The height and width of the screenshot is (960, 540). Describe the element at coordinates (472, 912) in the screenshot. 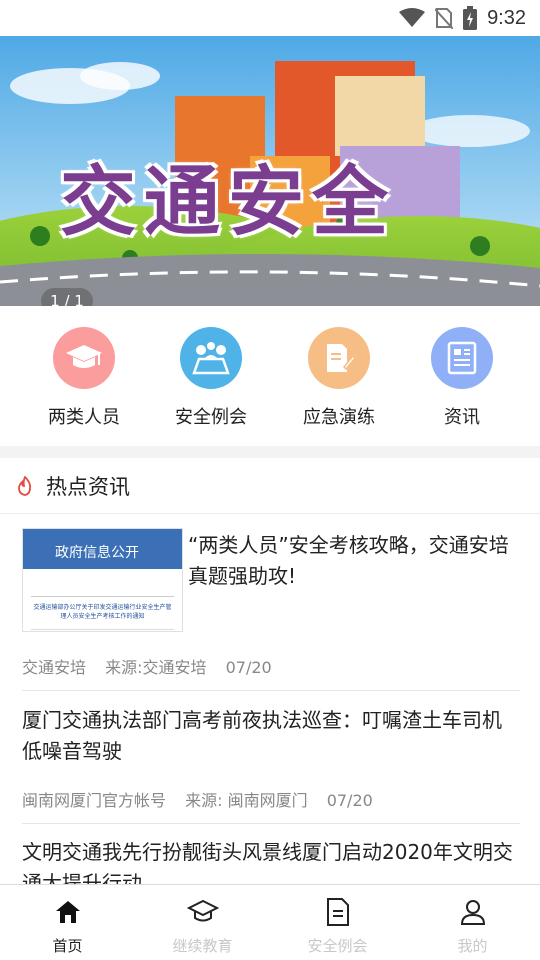

I see `user-icon` at that location.